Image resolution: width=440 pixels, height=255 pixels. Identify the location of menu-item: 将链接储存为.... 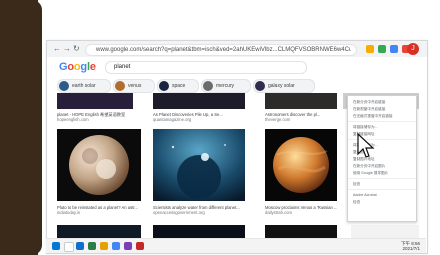
(365, 127).